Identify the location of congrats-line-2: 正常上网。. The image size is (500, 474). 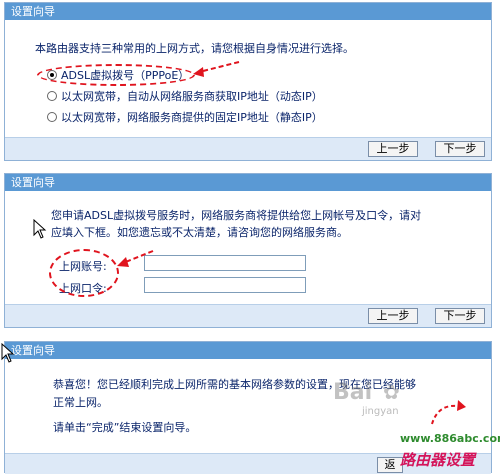
(80, 402).